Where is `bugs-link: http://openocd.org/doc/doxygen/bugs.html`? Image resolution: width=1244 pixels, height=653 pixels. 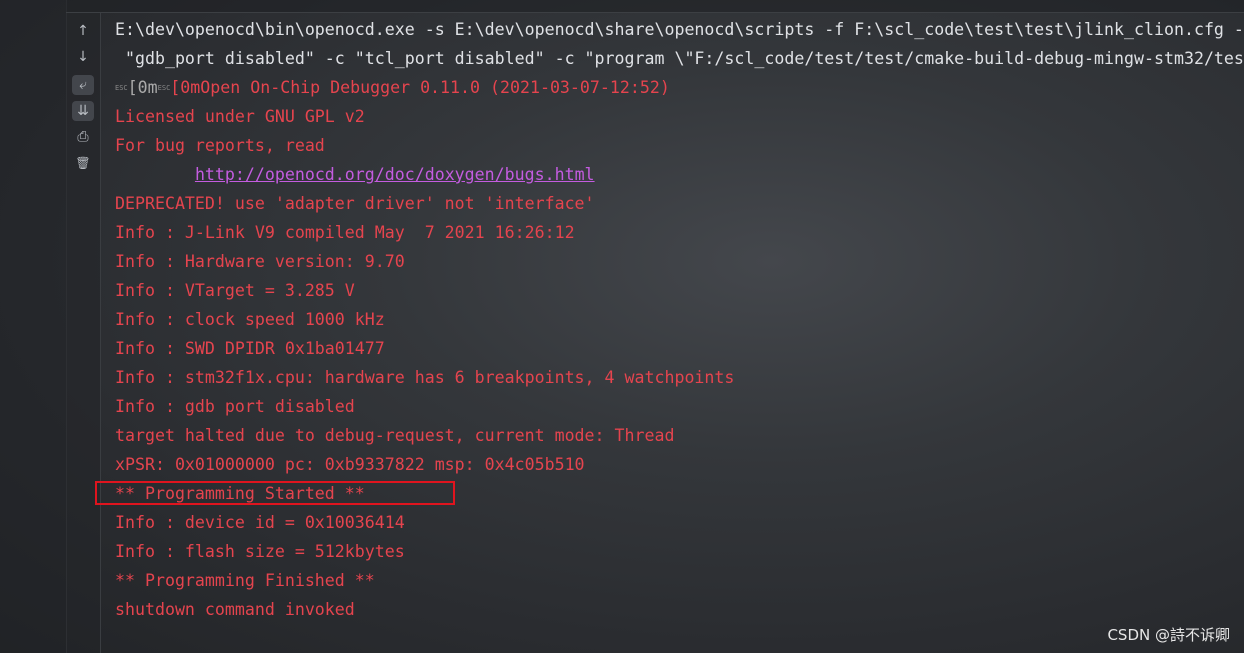 bugs-link: http://openocd.org/doc/doxygen/bugs.html is located at coordinates (395, 174).